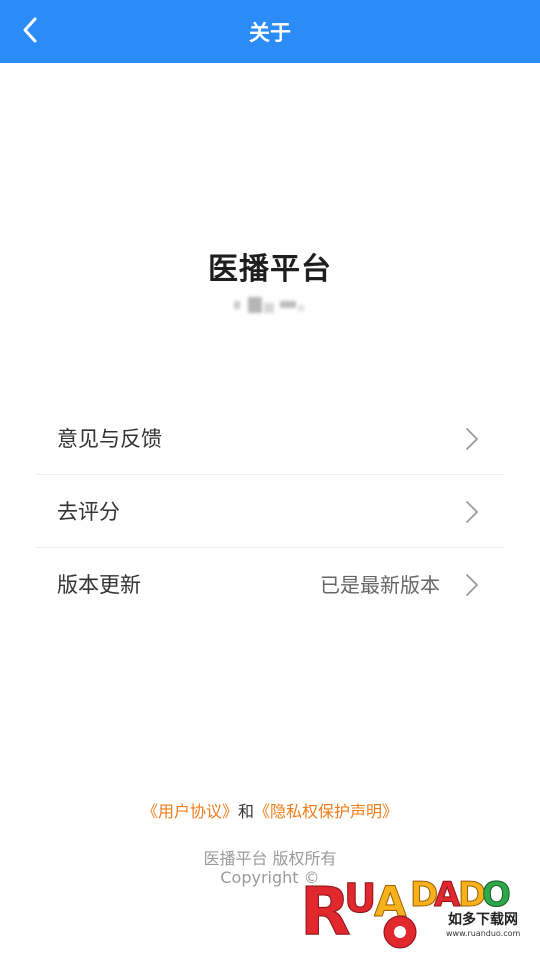  I want to click on watermark-tagline: 如多下载网, so click(483, 919).